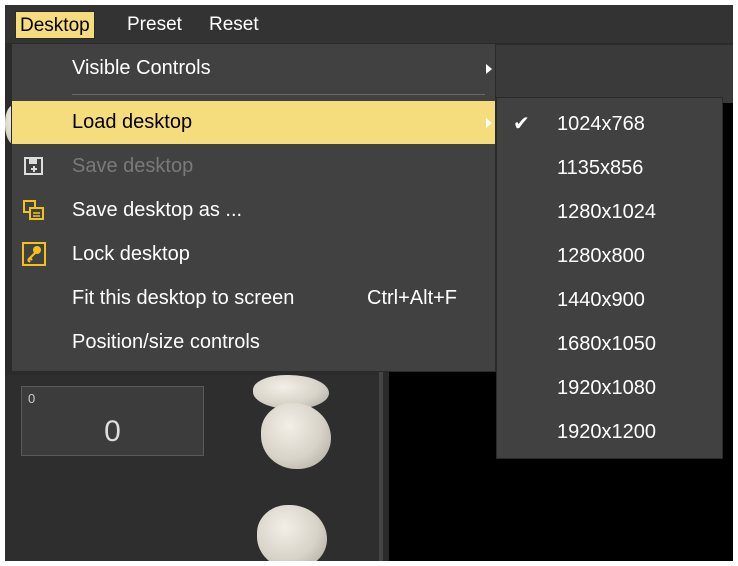  I want to click on menu-item-visible-controls: Visible Controls, so click(253, 68).